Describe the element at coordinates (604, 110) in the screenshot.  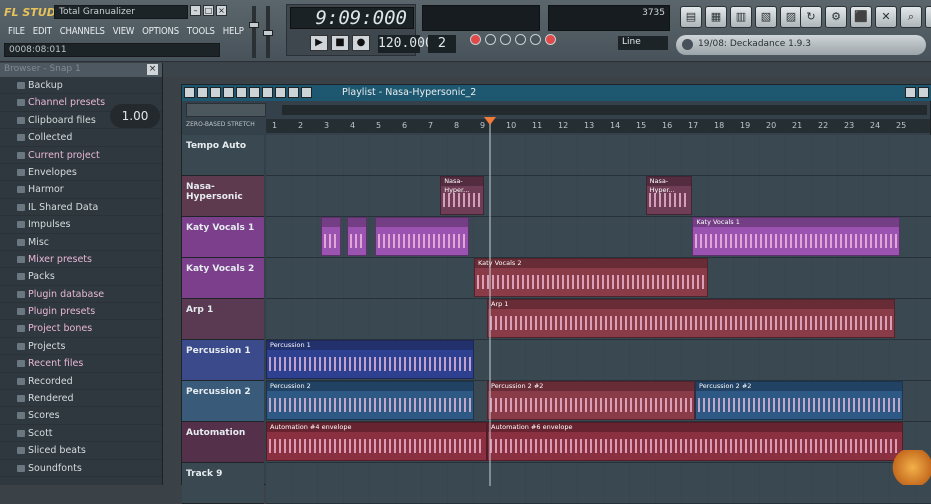
I see `horizontal-scrollbar` at that location.